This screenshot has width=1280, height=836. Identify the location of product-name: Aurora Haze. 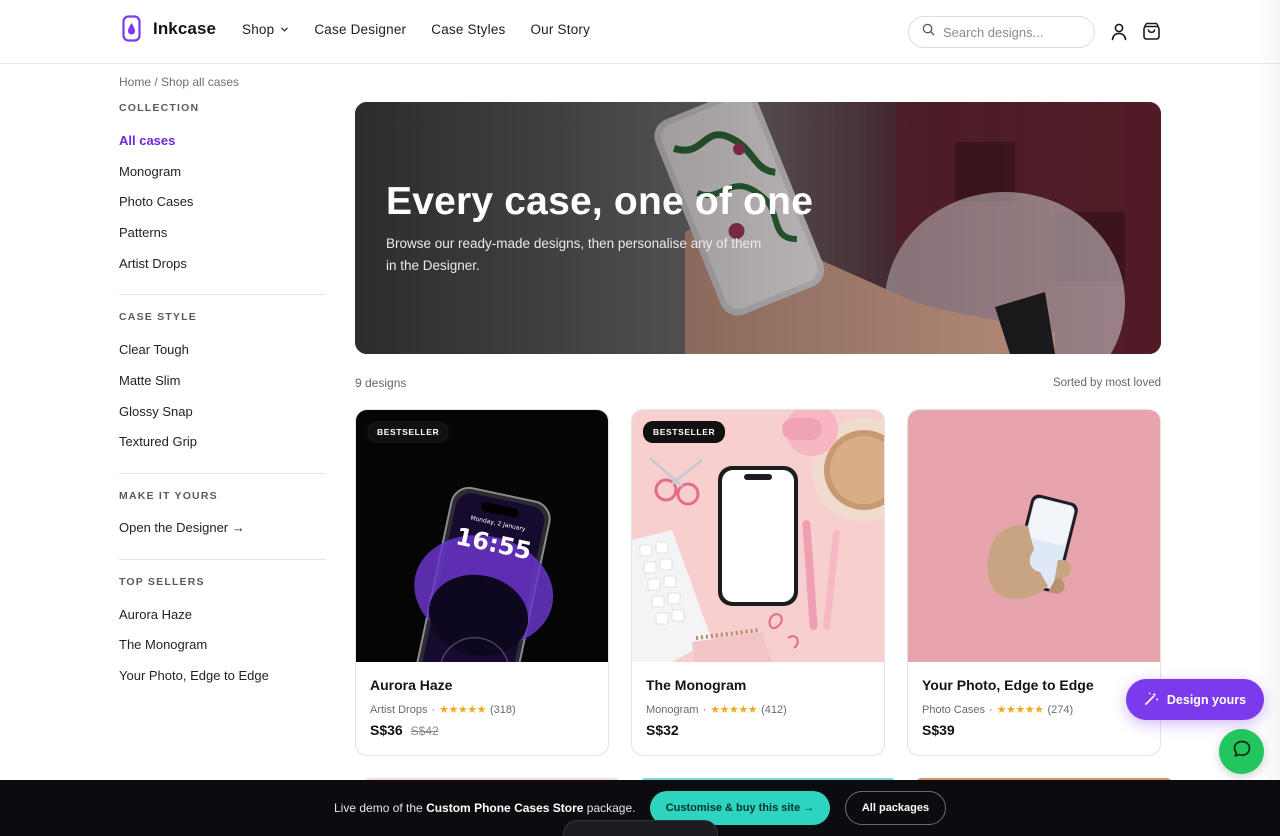
(411, 685).